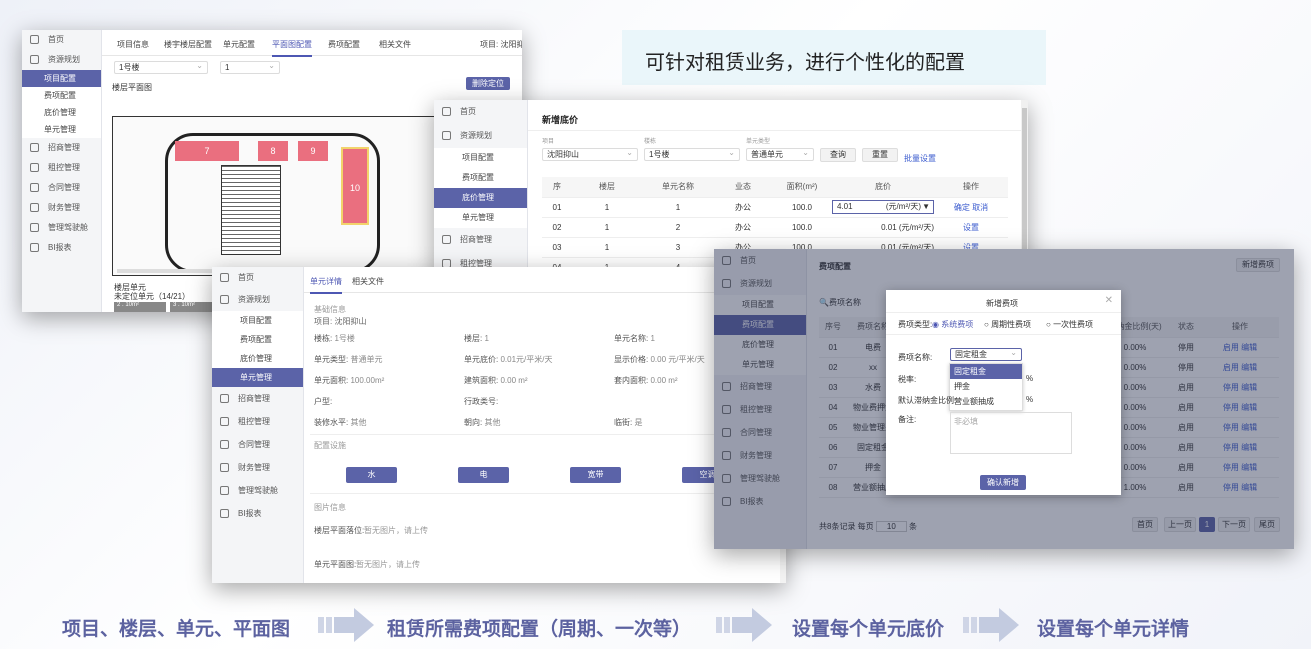 This screenshot has height=649, width=1311. What do you see at coordinates (595, 475) in the screenshot?
I see `facility-broadband: 宽带` at bounding box center [595, 475].